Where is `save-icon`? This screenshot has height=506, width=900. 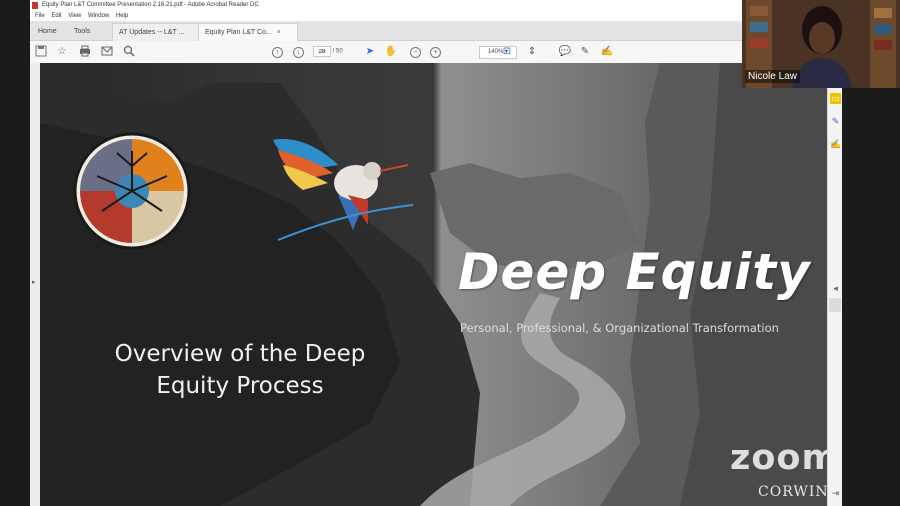 save-icon is located at coordinates (41, 52).